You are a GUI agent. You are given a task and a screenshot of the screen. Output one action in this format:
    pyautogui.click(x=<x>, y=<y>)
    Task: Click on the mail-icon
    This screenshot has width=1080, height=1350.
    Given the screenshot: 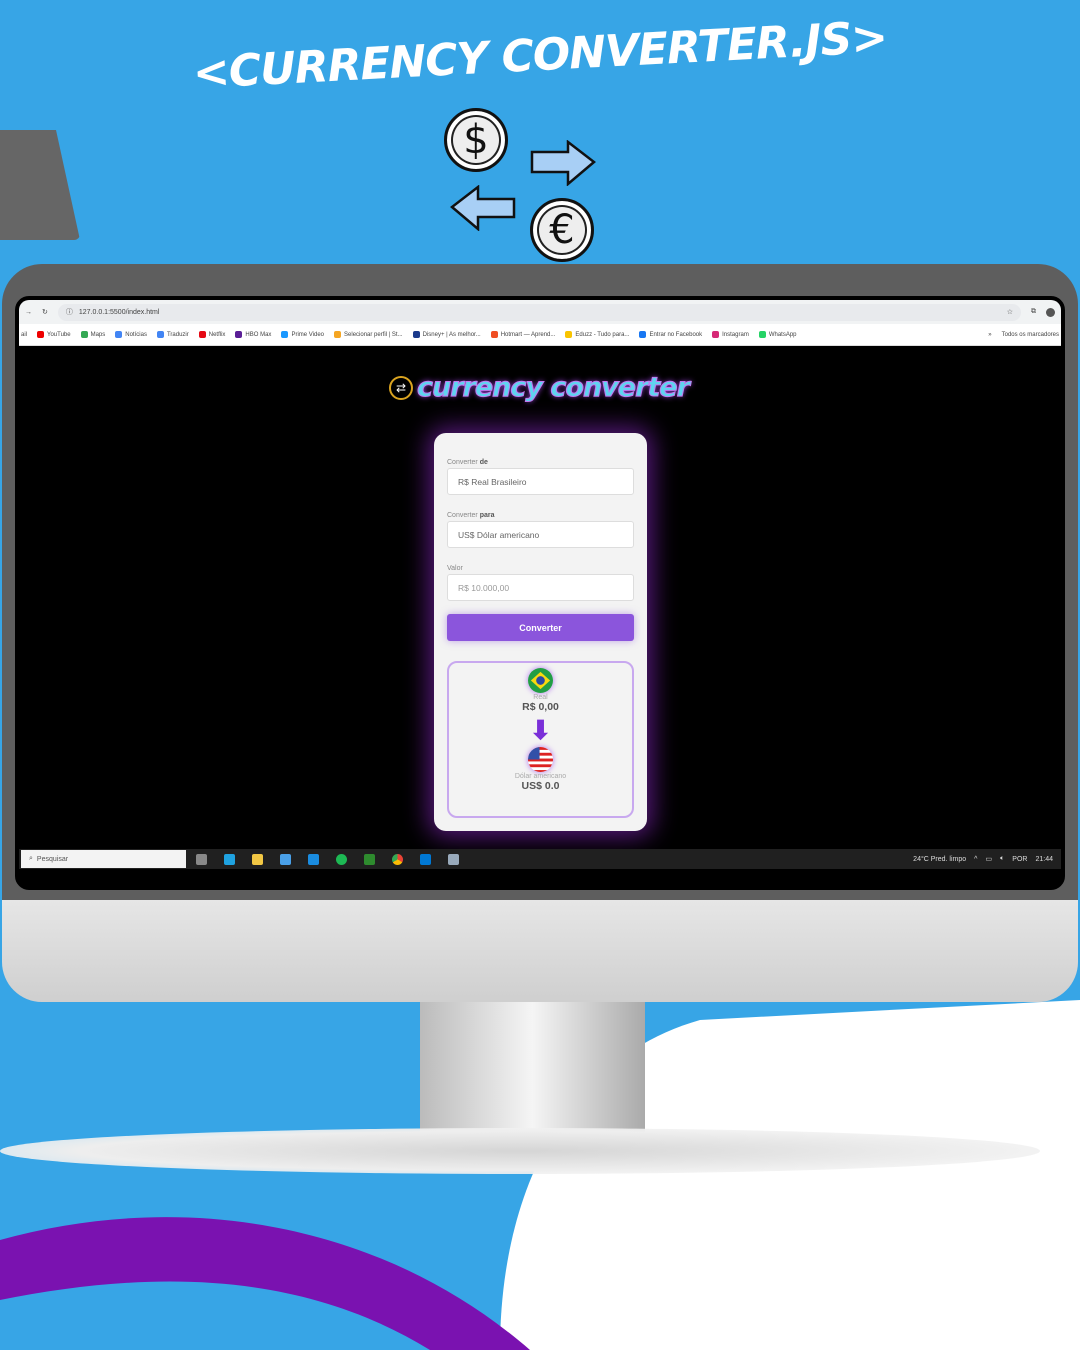 What is the action you would take?
    pyautogui.click(x=313, y=859)
    